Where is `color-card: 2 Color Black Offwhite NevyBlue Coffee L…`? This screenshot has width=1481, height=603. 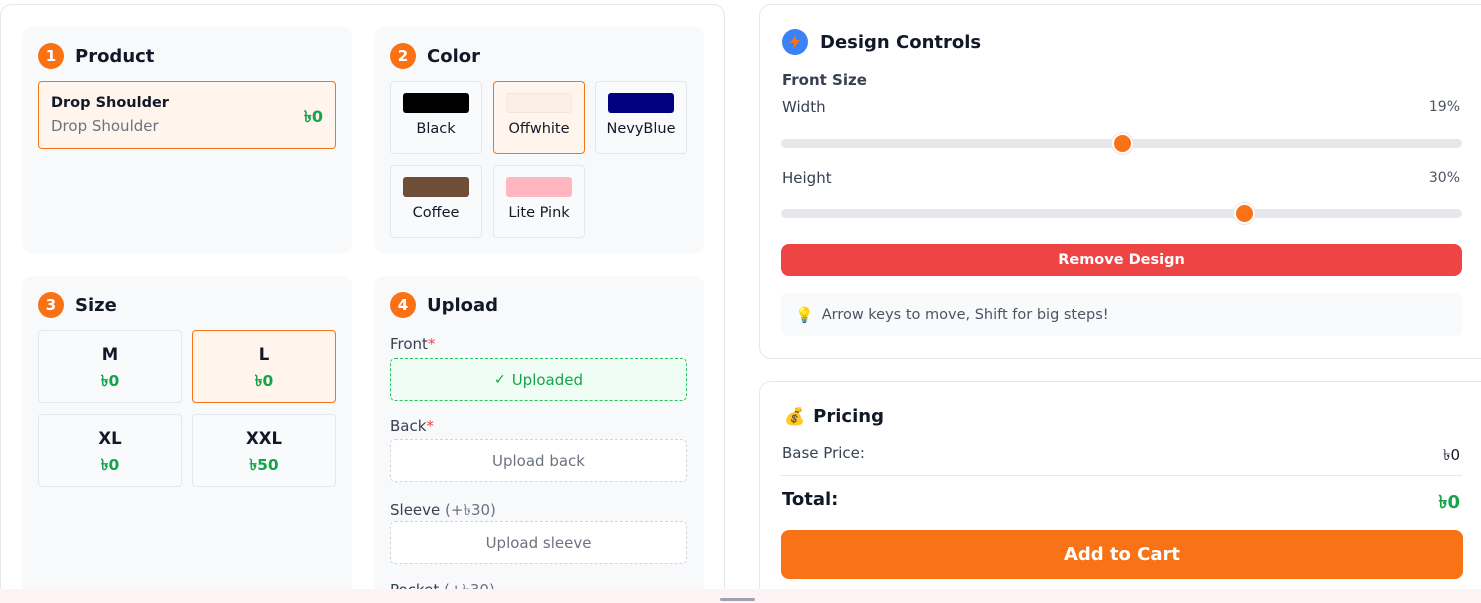
color-card: 2 Color Black Offwhite NevyBlue Coffee L… is located at coordinates (539, 140).